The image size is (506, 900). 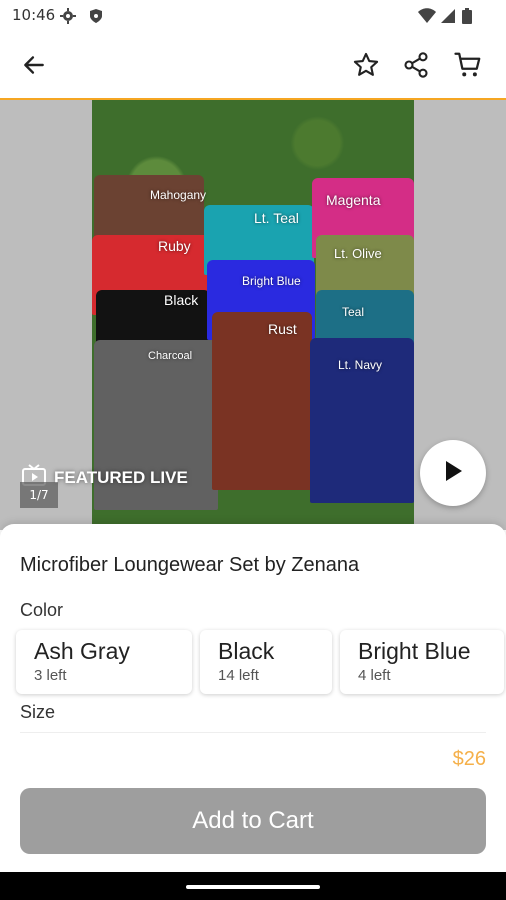 What do you see at coordinates (50, 675) in the screenshot?
I see `color-stock: 3 left` at bounding box center [50, 675].